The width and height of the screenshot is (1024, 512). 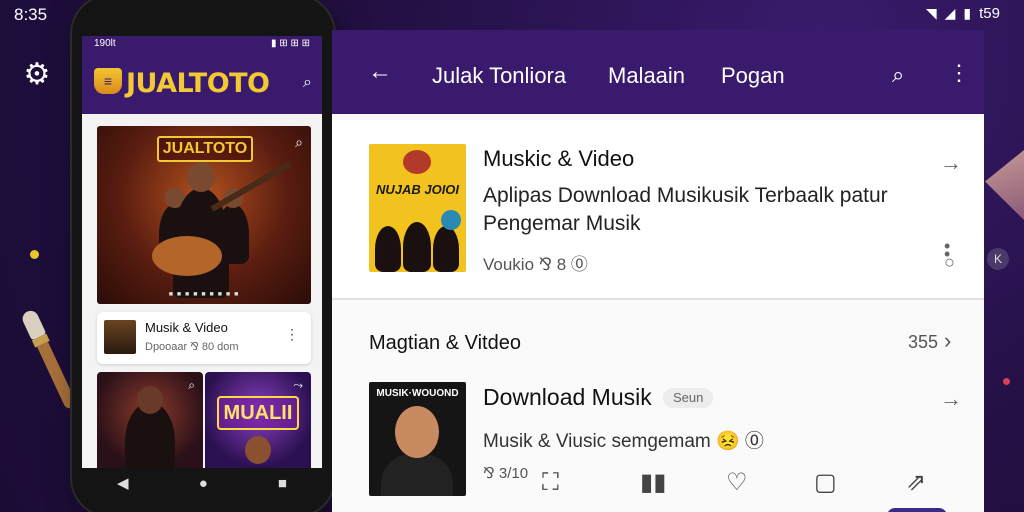 I want to click on status-time: 8:35, so click(x=31, y=14).